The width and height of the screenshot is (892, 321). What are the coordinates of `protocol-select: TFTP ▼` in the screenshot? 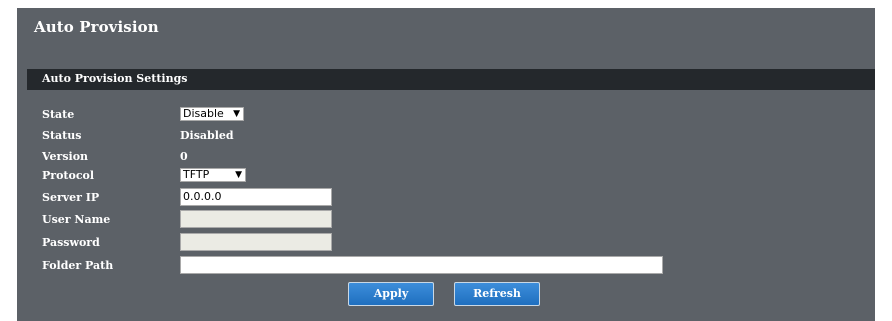 It's located at (213, 175).